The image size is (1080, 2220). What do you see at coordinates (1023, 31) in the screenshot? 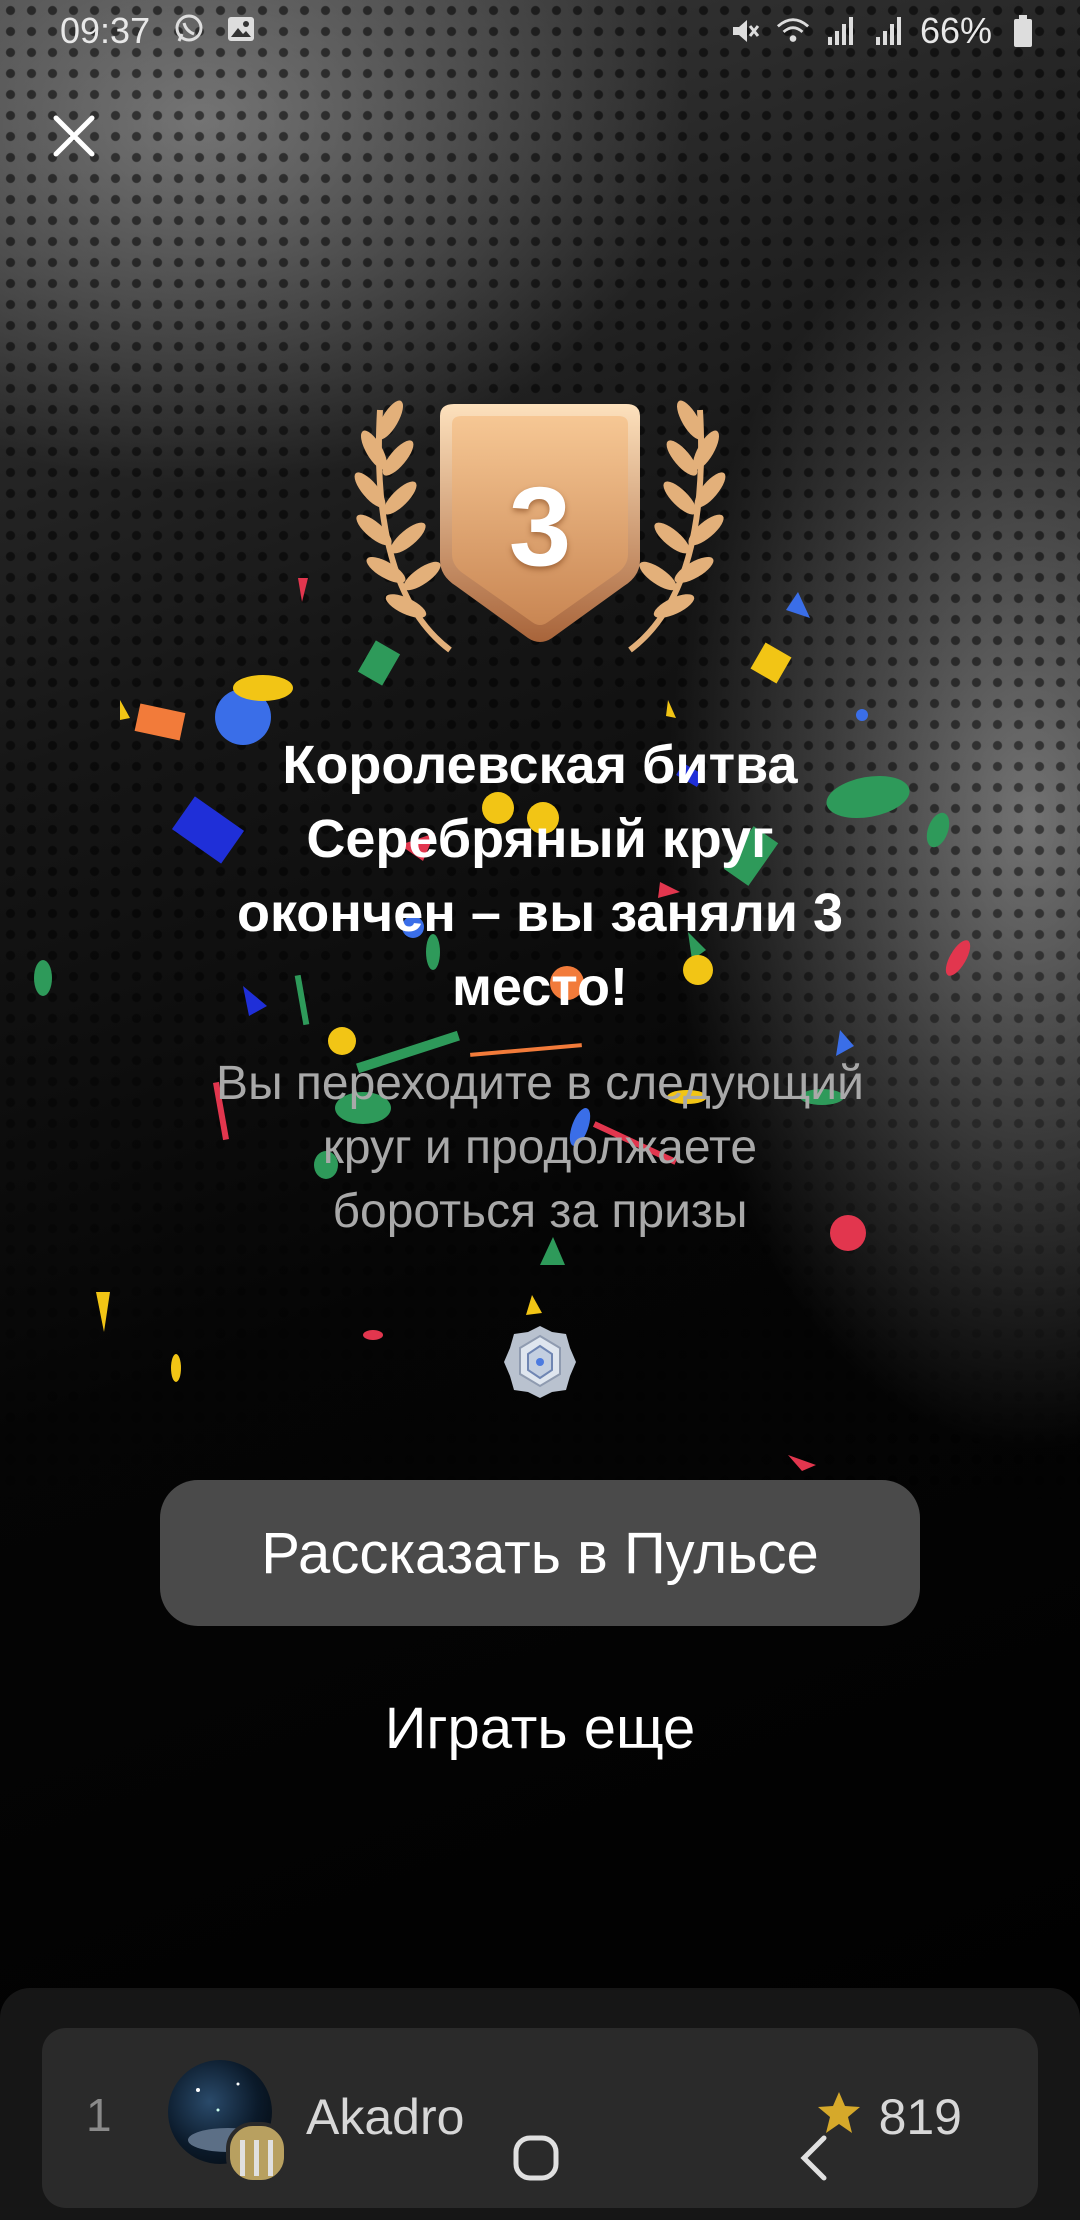
I see `battery-icon` at bounding box center [1023, 31].